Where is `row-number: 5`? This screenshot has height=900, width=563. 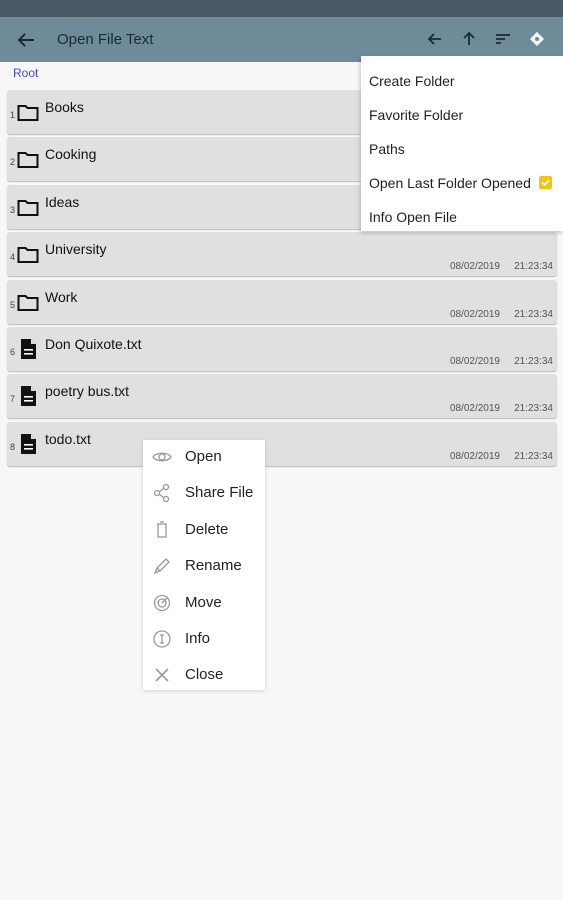 row-number: 5 is located at coordinates (13, 304).